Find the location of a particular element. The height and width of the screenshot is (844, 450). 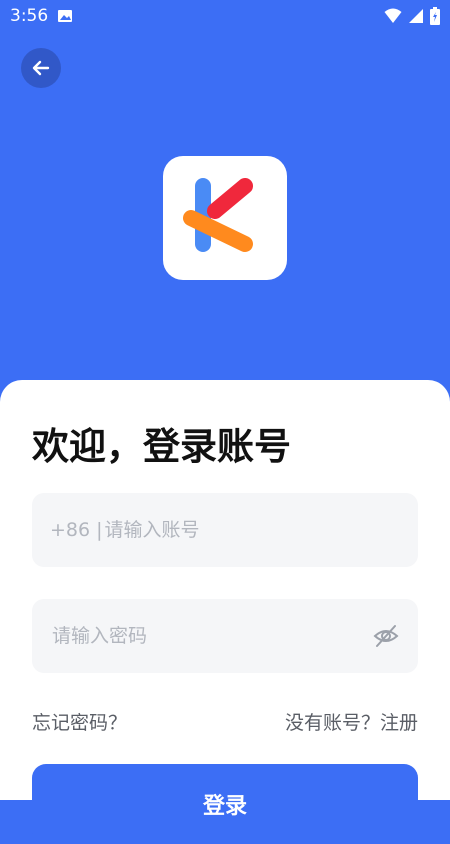

image-icon is located at coordinates (65, 16).